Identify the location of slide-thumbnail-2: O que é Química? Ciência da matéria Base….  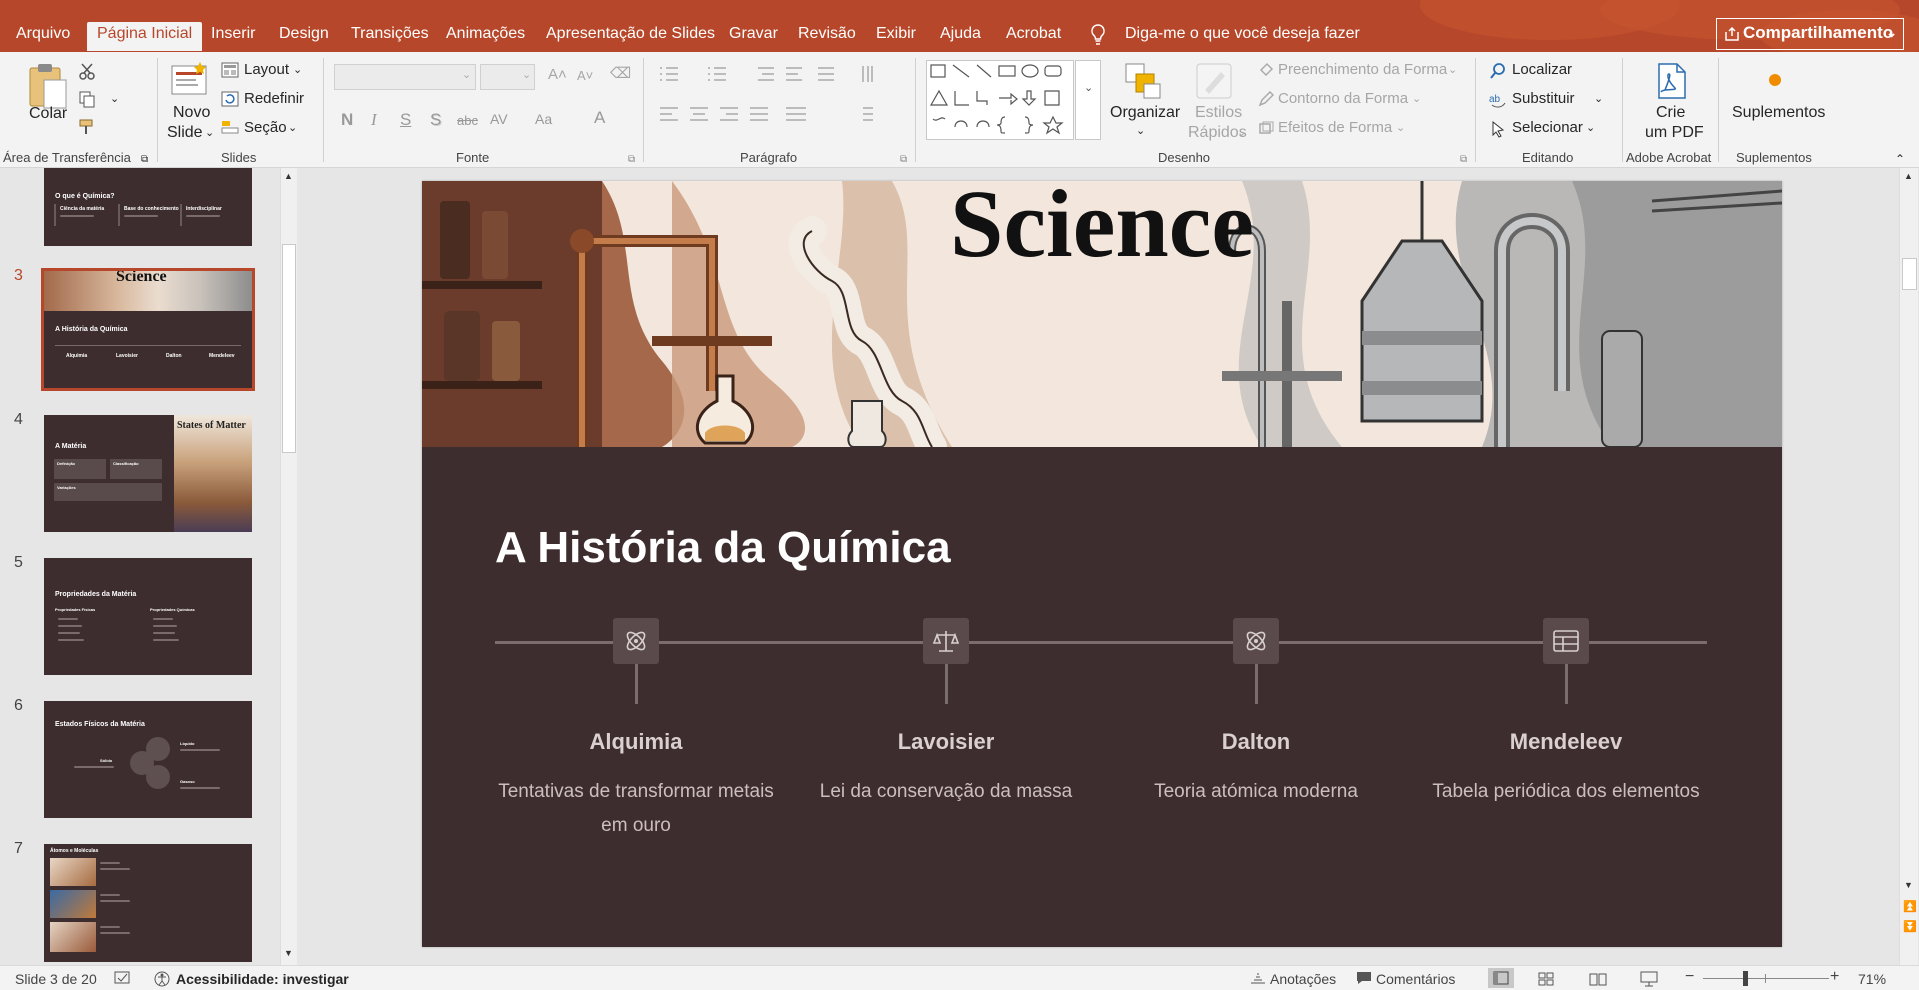
(148, 207).